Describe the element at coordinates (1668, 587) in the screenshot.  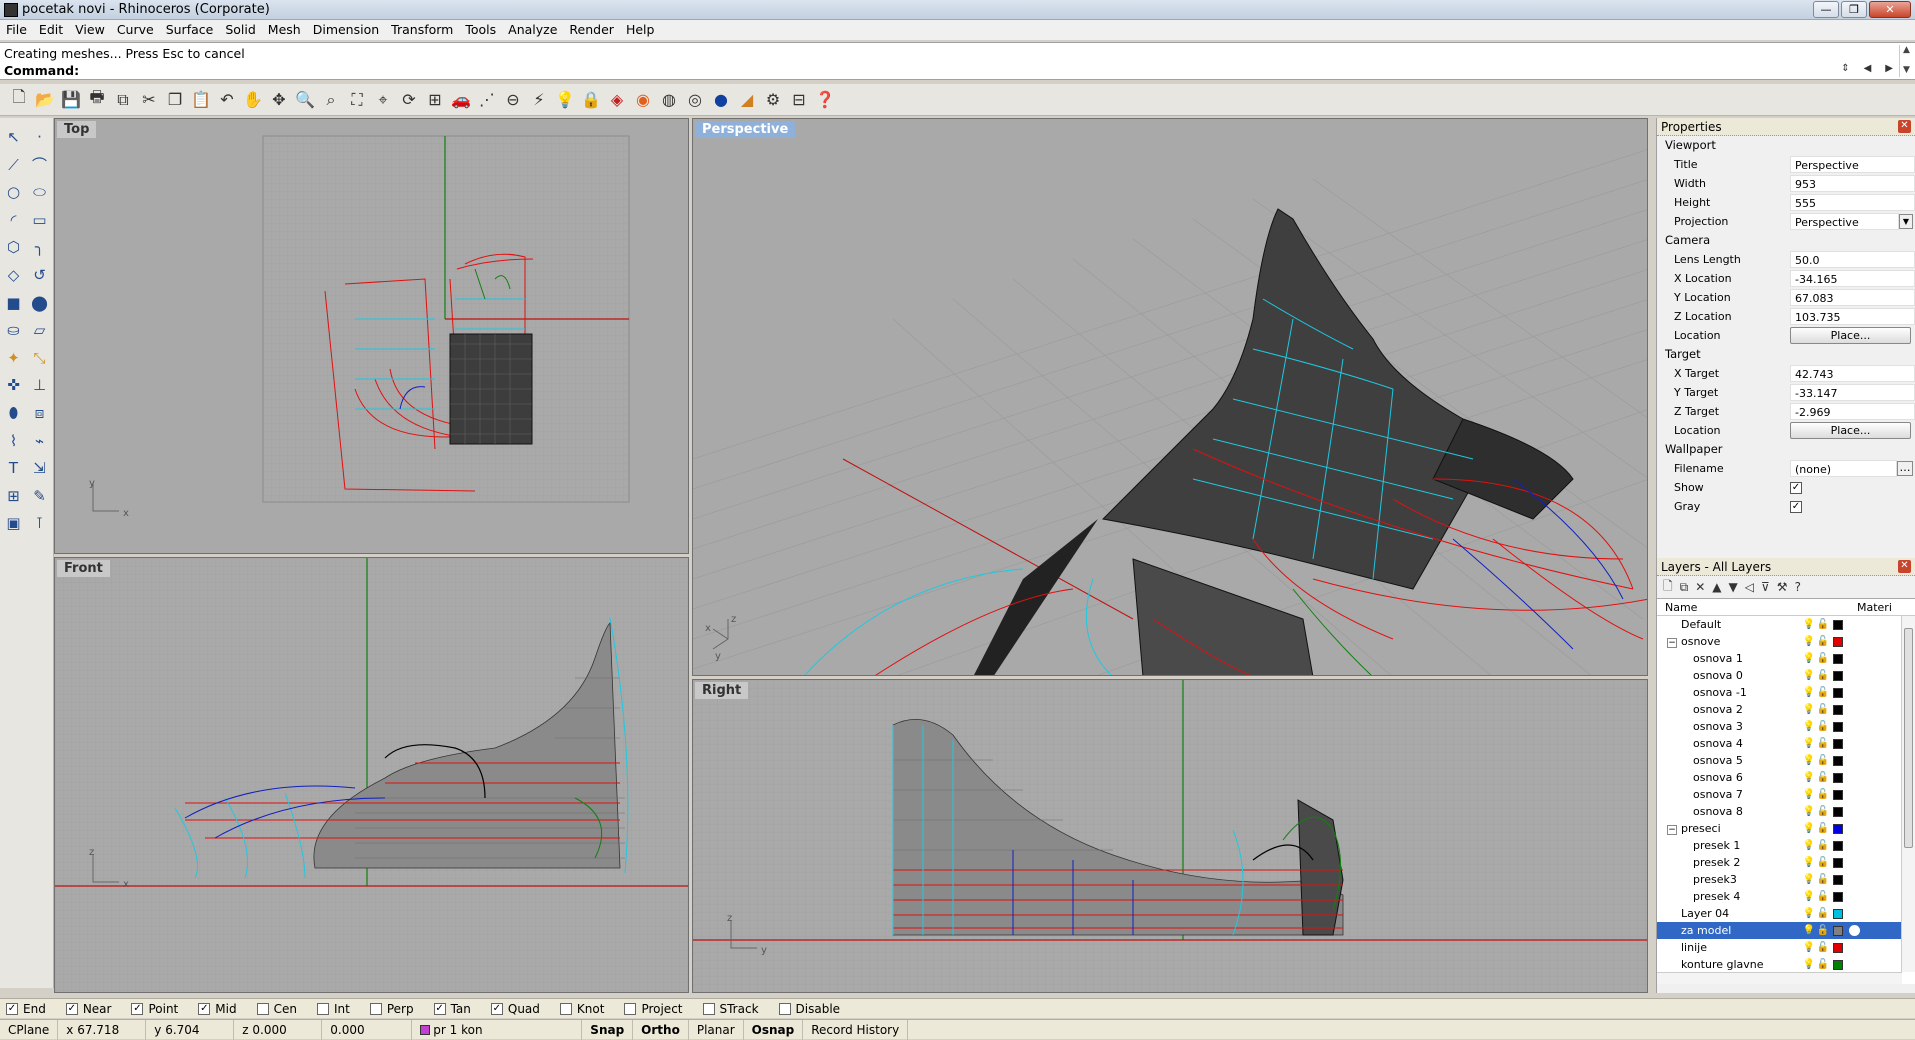
I see `new-layer-icon: 🗋` at that location.